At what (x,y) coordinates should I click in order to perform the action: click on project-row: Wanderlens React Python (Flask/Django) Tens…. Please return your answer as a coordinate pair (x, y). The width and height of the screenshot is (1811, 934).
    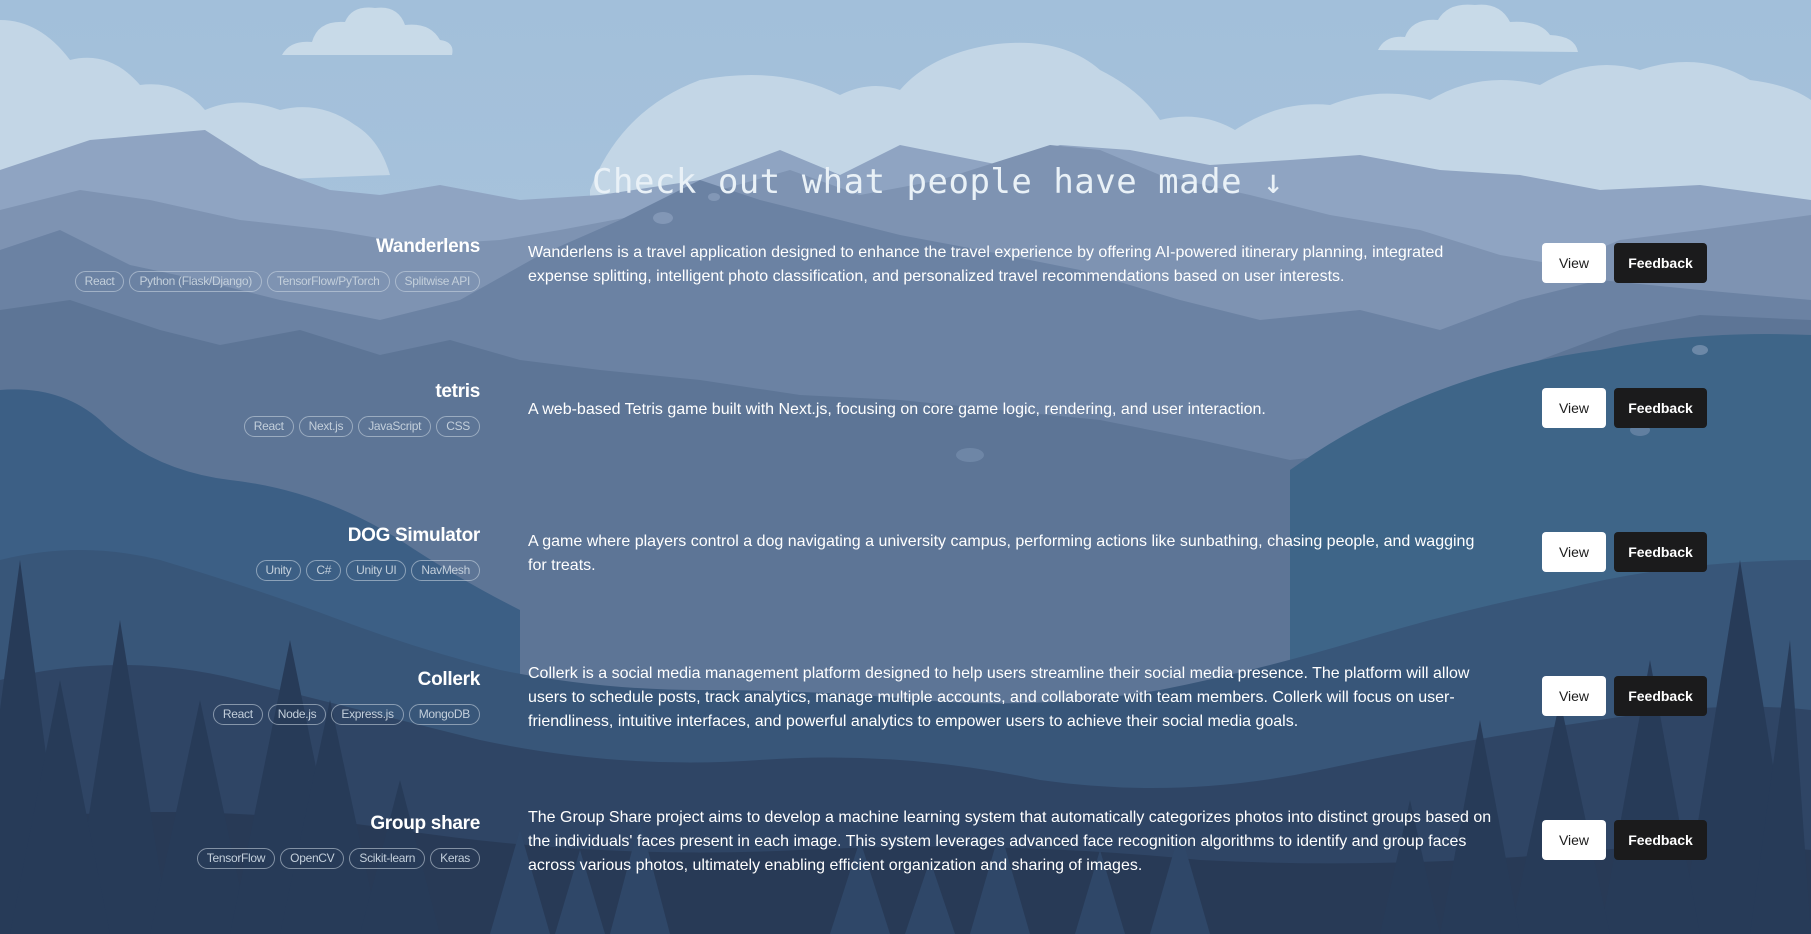
    Looking at the image, I should click on (905, 294).